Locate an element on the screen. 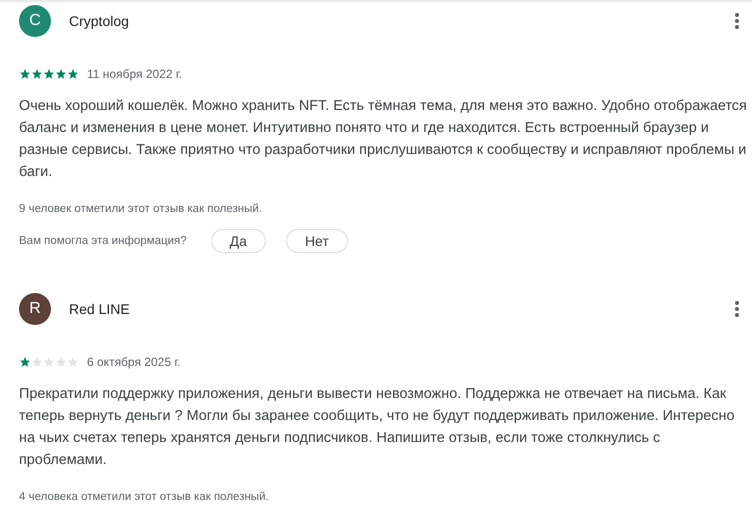 The height and width of the screenshot is (516, 752). avatar: R is located at coordinates (35, 309).